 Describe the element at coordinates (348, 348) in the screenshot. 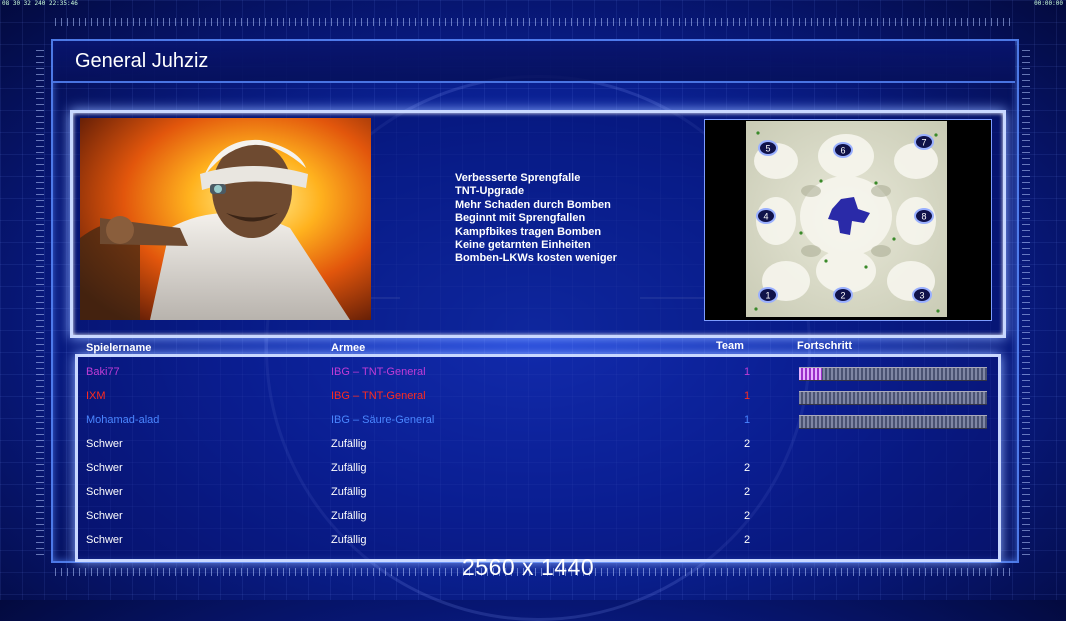

I see `header-army: Armee` at that location.